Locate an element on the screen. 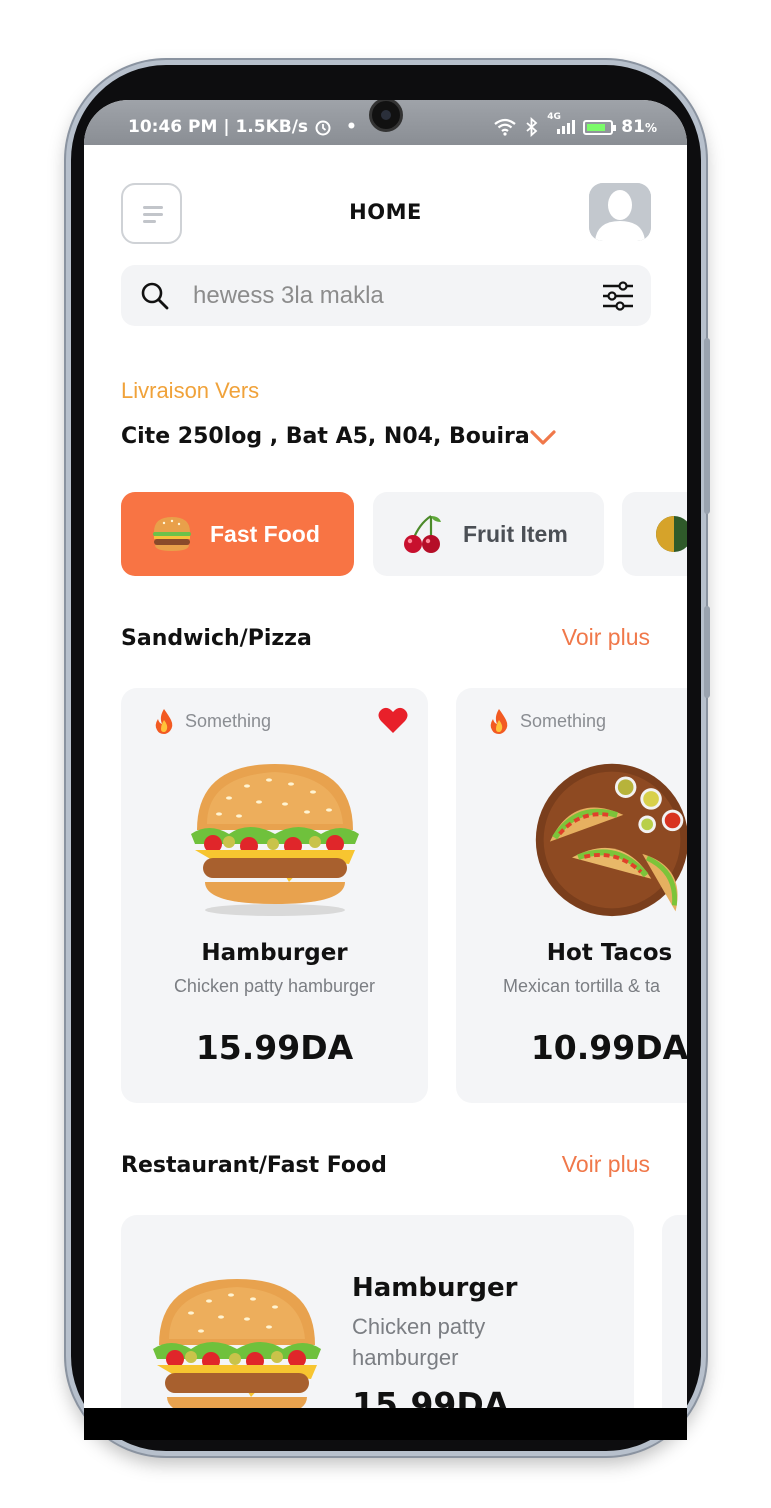 This screenshot has width=771, height=1508. battery-unit: % is located at coordinates (650, 128).